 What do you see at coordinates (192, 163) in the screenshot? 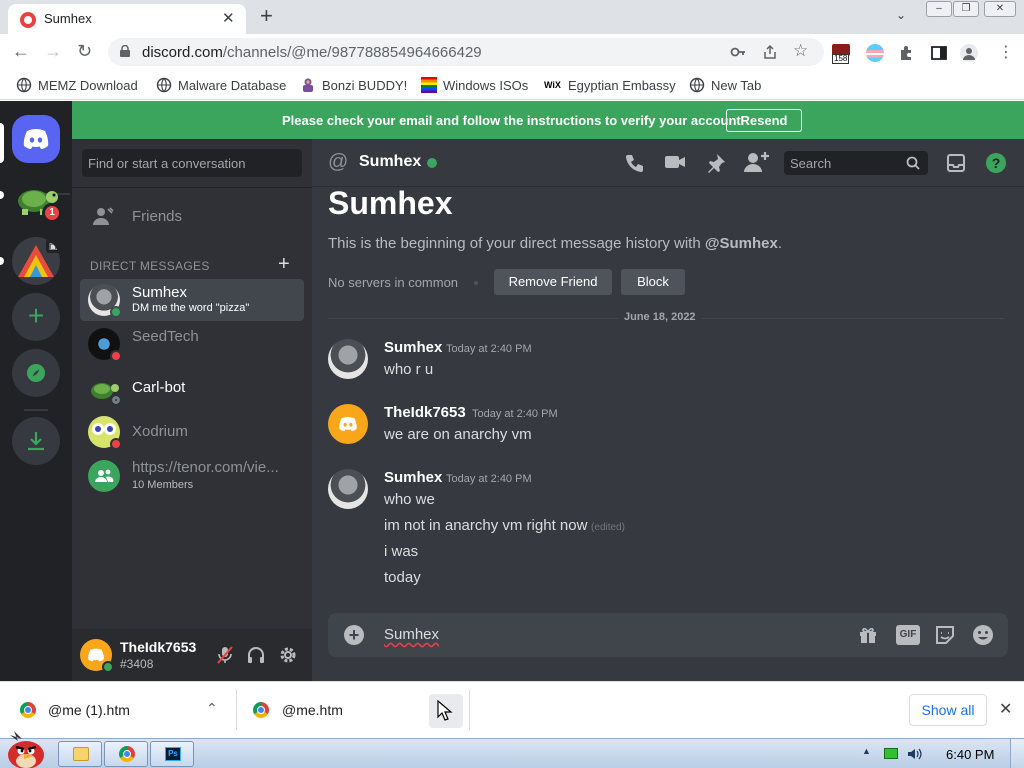
I see `find-conversation-input: Find or start a conversation` at bounding box center [192, 163].